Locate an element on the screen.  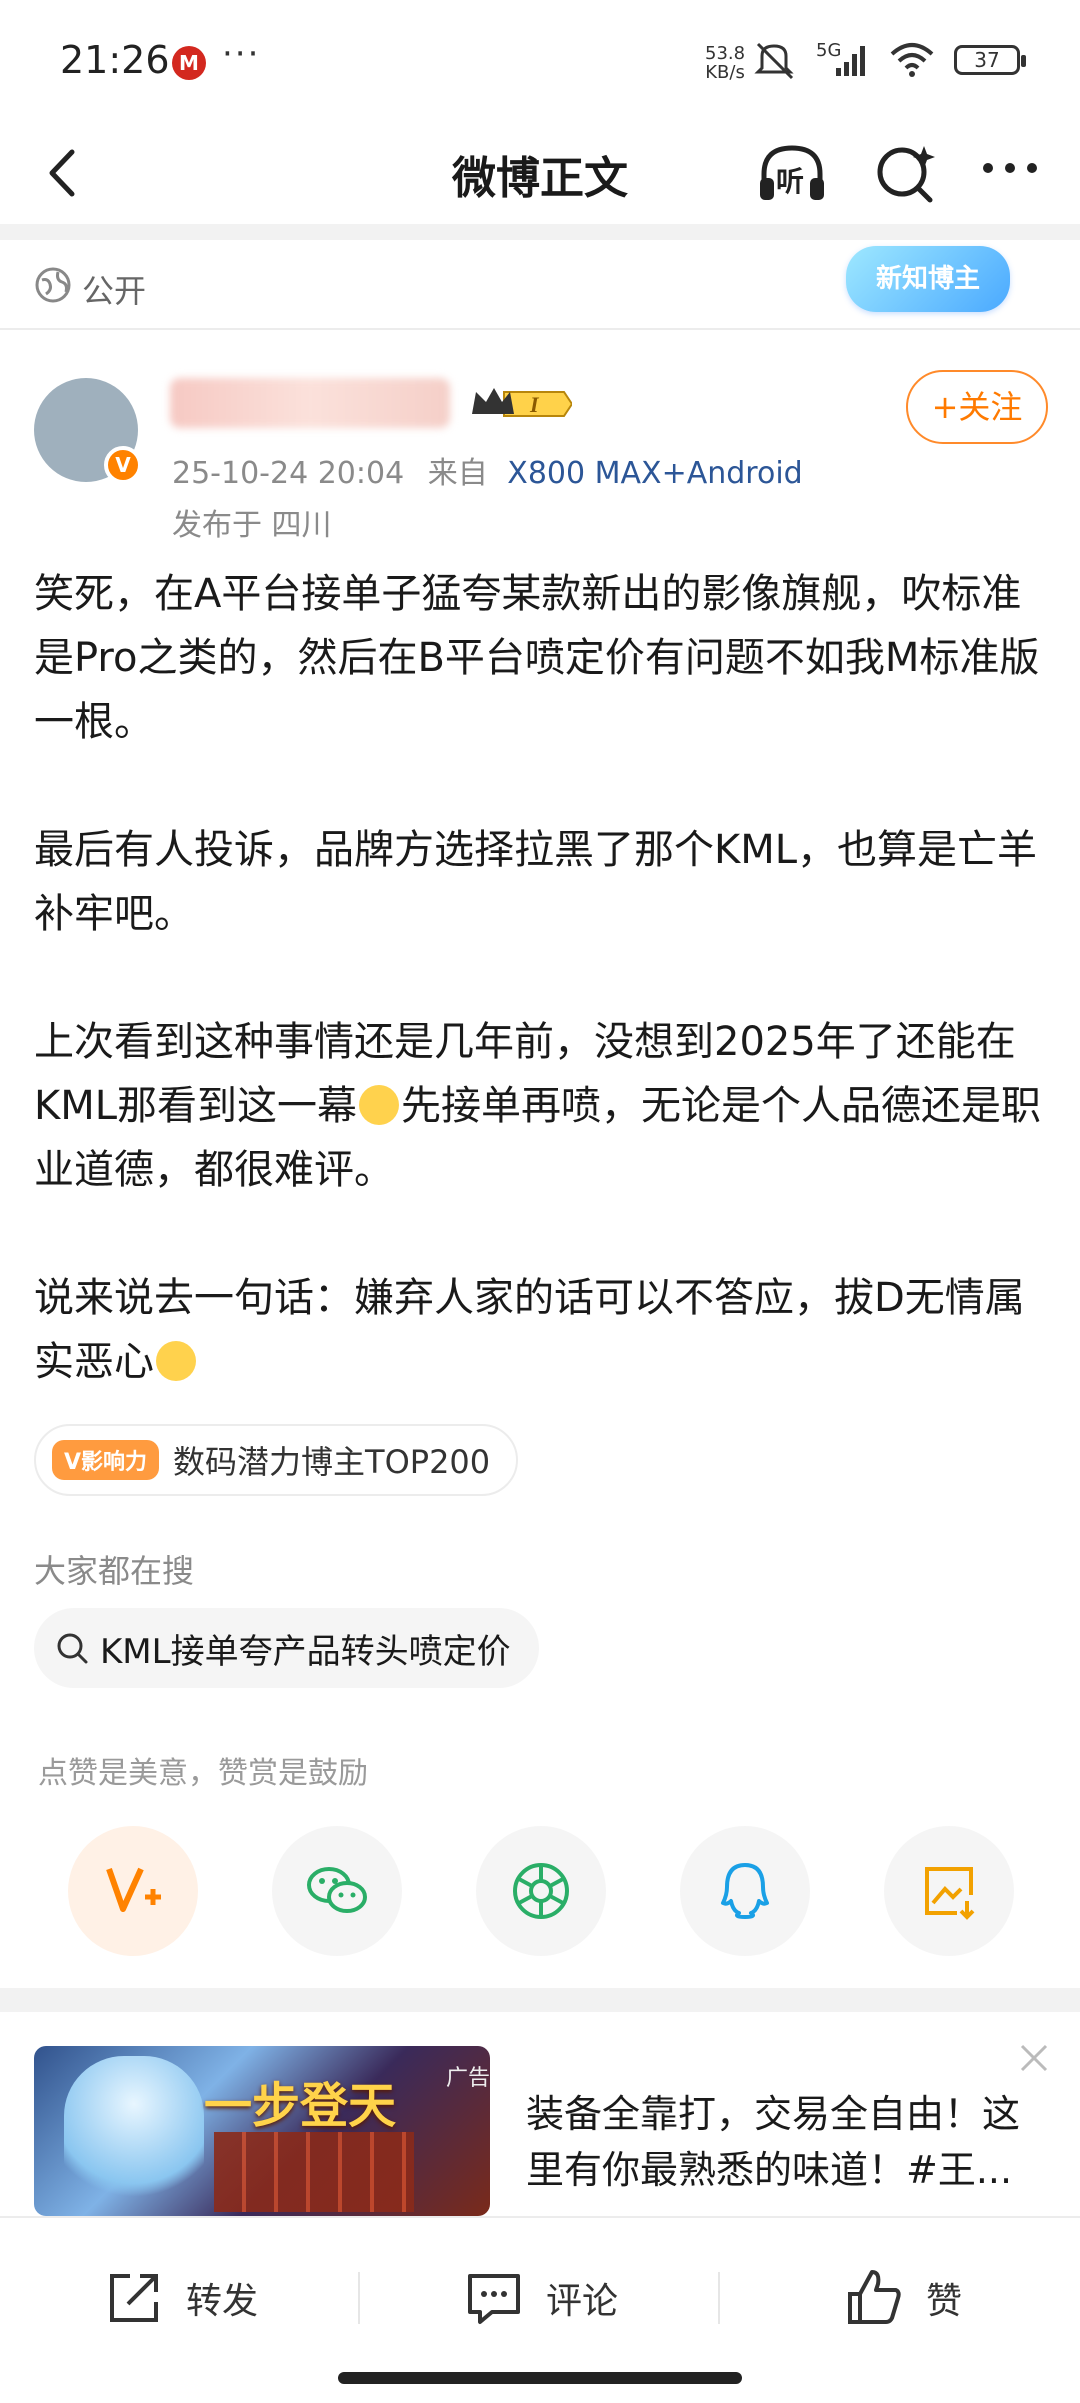
comment-label: 评论 is located at coordinates (582, 2301).